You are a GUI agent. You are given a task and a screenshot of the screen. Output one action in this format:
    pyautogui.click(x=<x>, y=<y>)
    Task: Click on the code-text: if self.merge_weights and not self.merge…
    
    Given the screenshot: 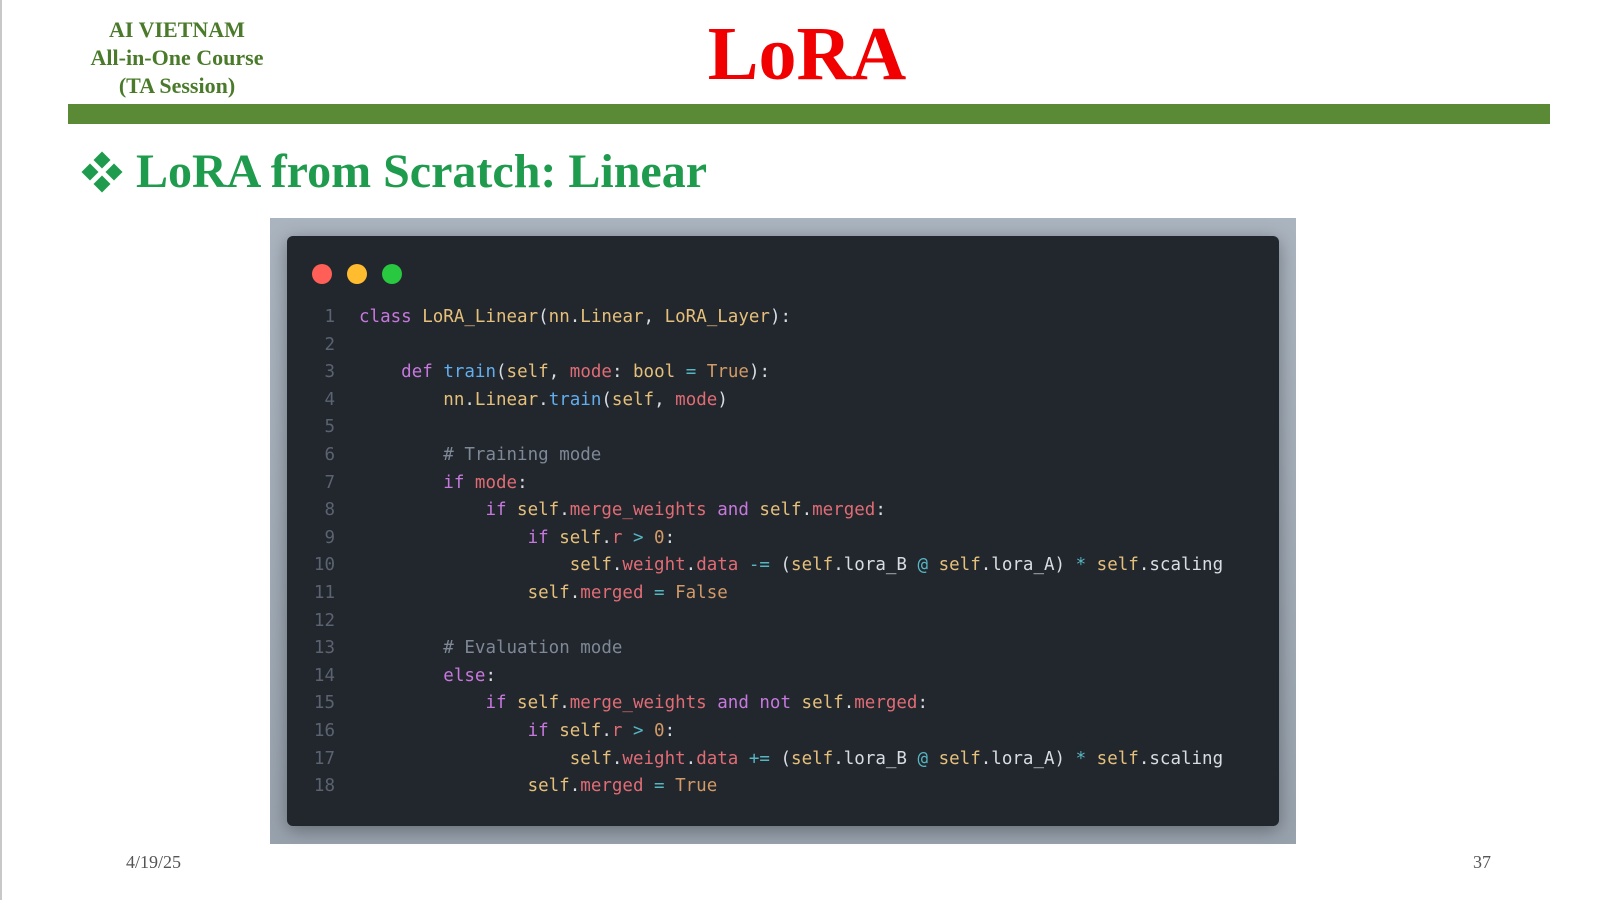 What is the action you would take?
    pyautogui.click(x=643, y=704)
    